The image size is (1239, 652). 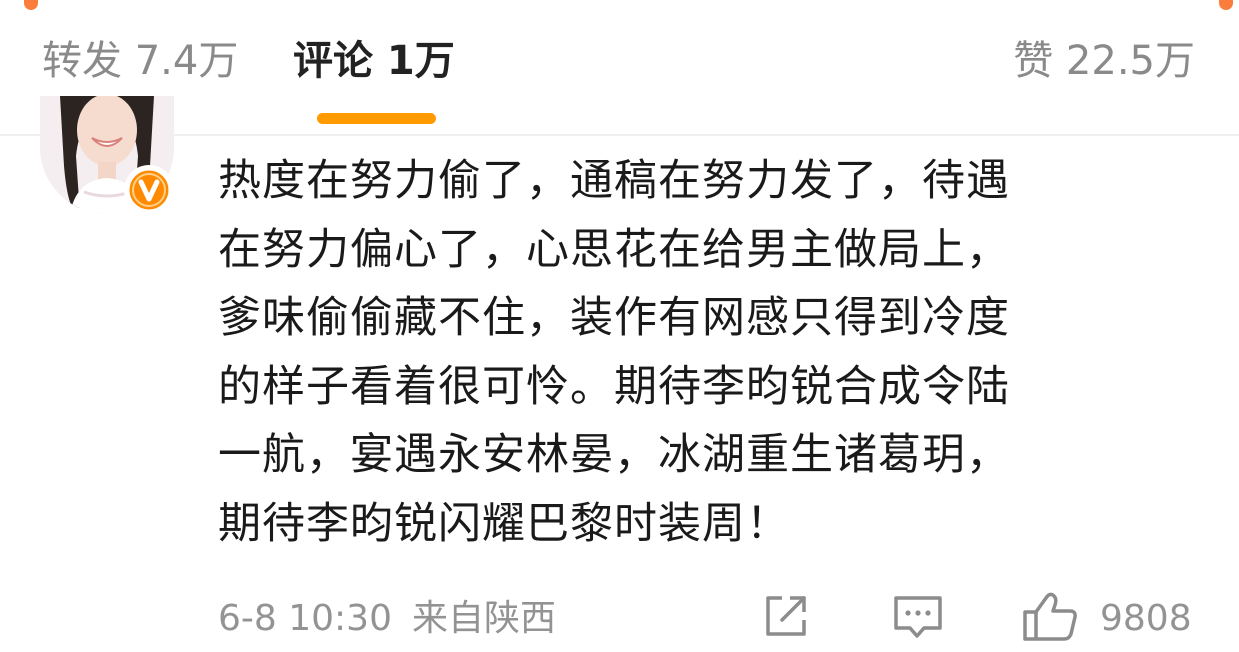 What do you see at coordinates (1146, 618) in the screenshot?
I see `like-count: 9808` at bounding box center [1146, 618].